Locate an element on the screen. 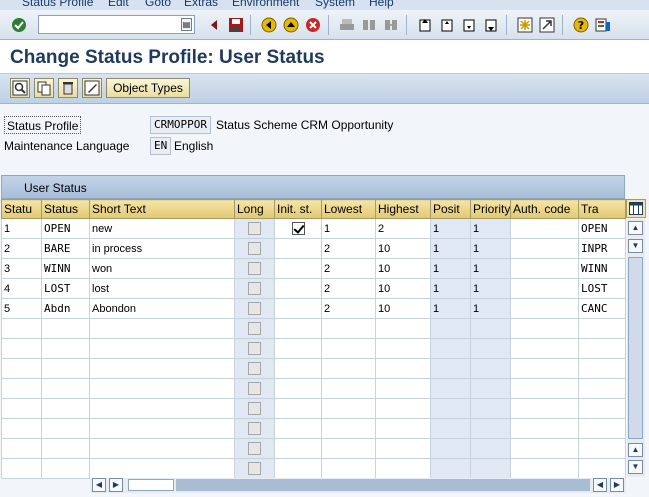 This screenshot has width=649, height=497. col-auth-code-header: Auth. code is located at coordinates (544, 209).